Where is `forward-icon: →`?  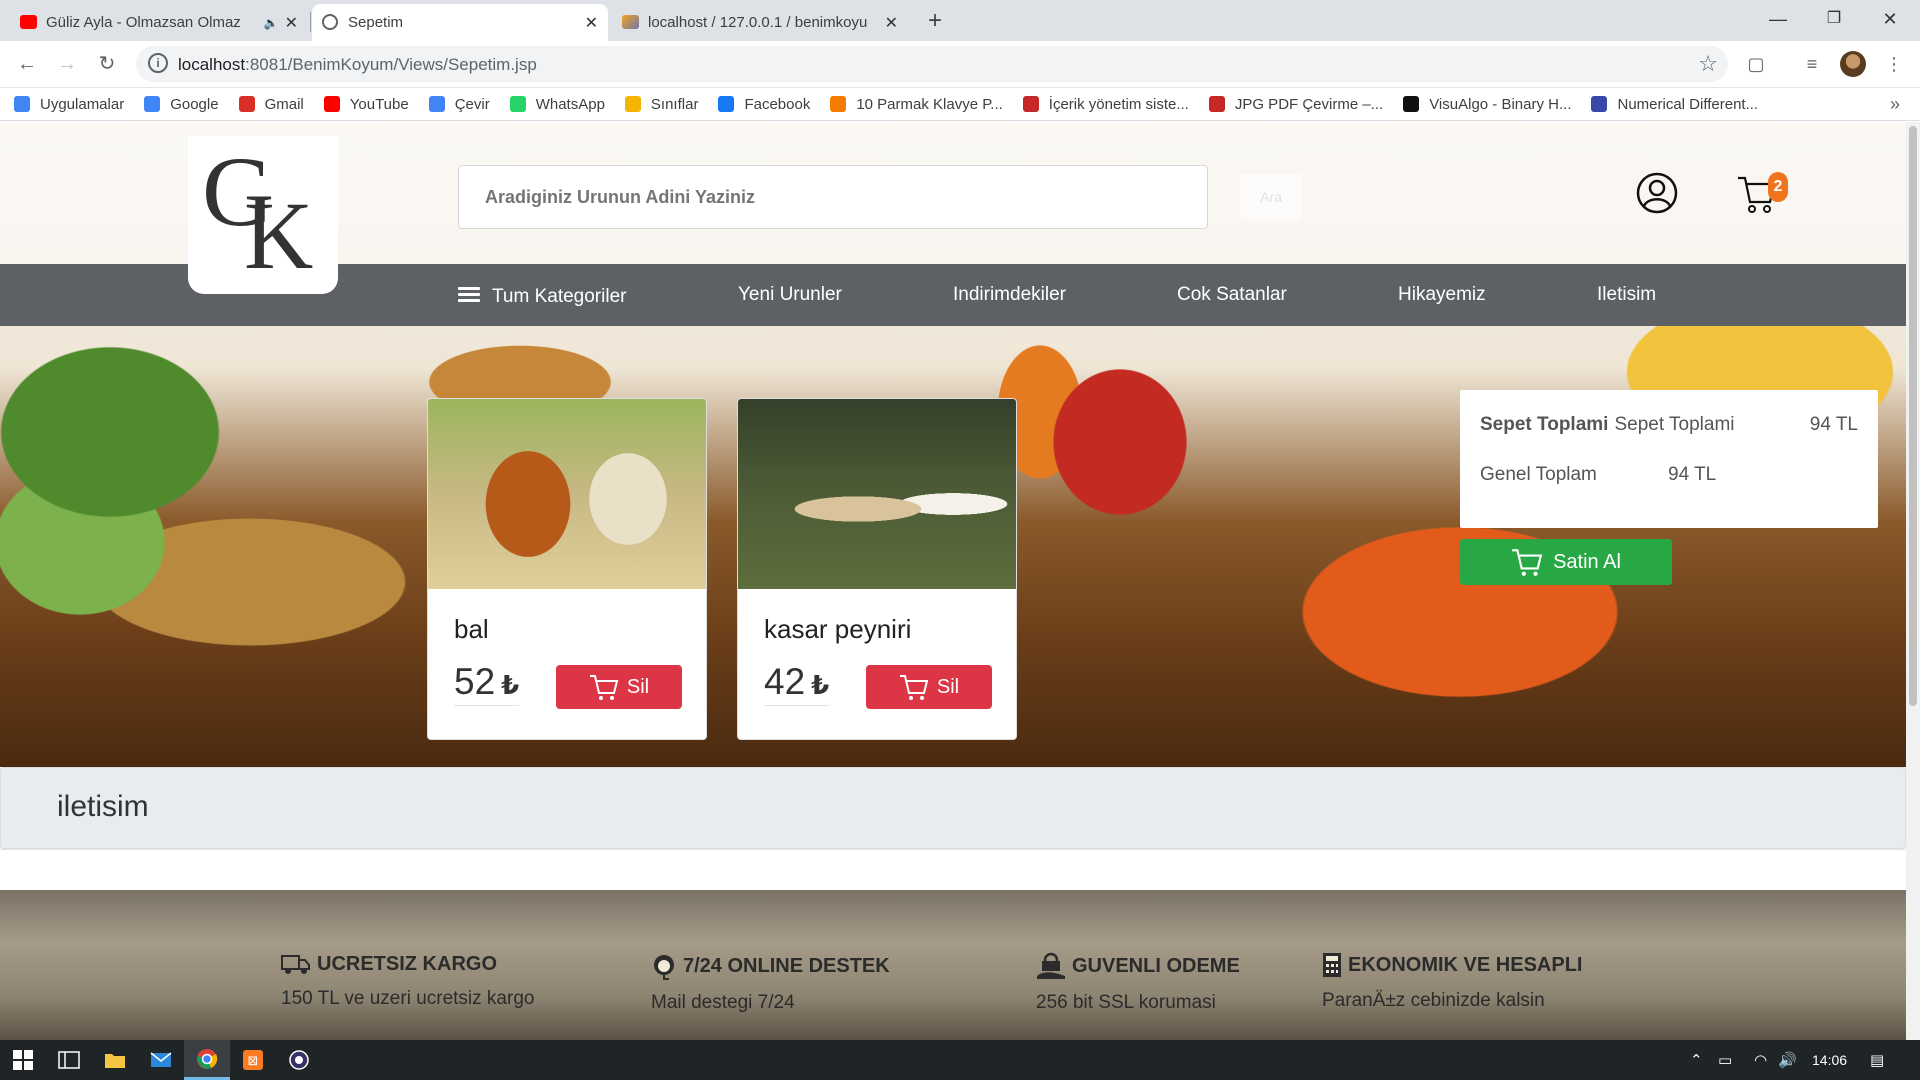 forward-icon: → is located at coordinates (67, 64).